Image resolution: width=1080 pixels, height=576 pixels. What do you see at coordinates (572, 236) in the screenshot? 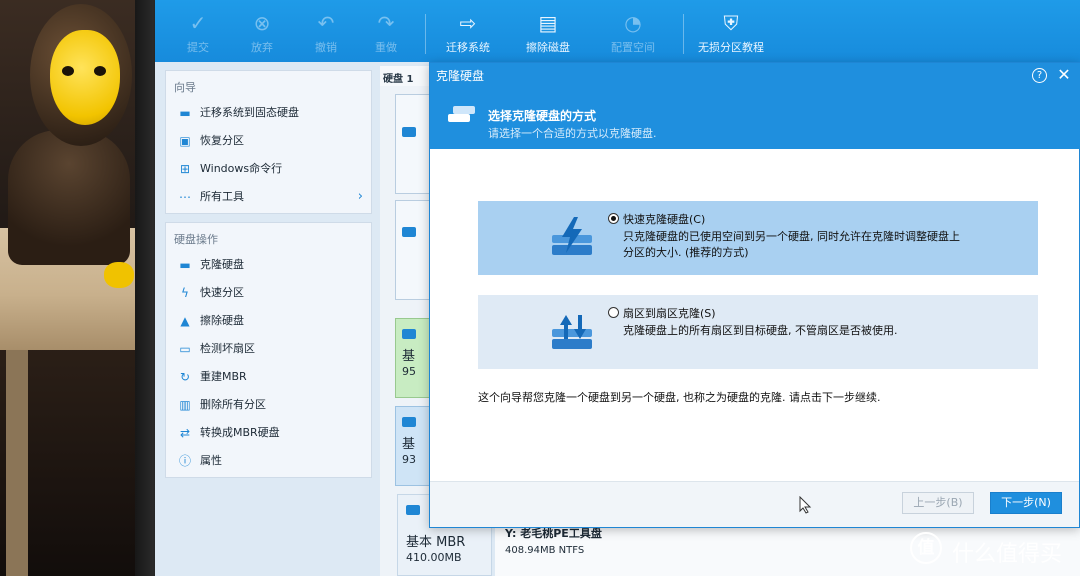
I see `quick-clone-icon` at bounding box center [572, 236].